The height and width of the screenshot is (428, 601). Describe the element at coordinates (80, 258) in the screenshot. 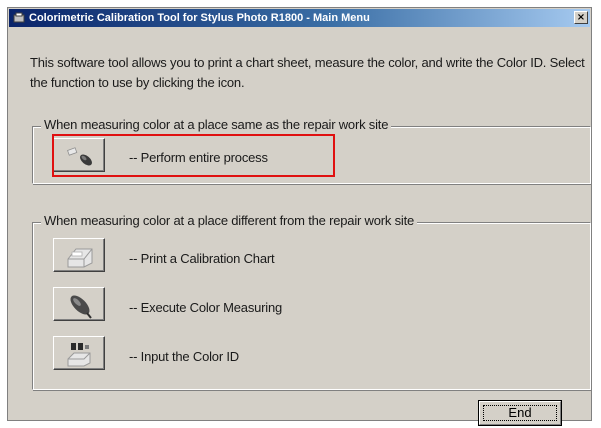

I see `printer-icon` at that location.